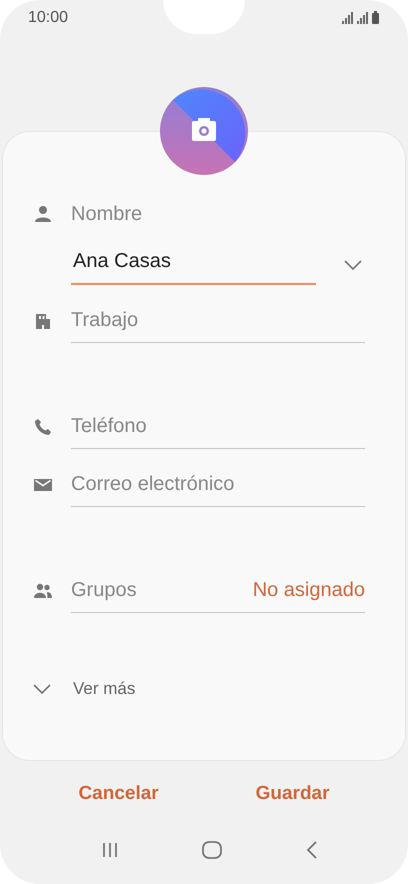 The width and height of the screenshot is (408, 884). I want to click on input-field: Teléfono, so click(218, 429).